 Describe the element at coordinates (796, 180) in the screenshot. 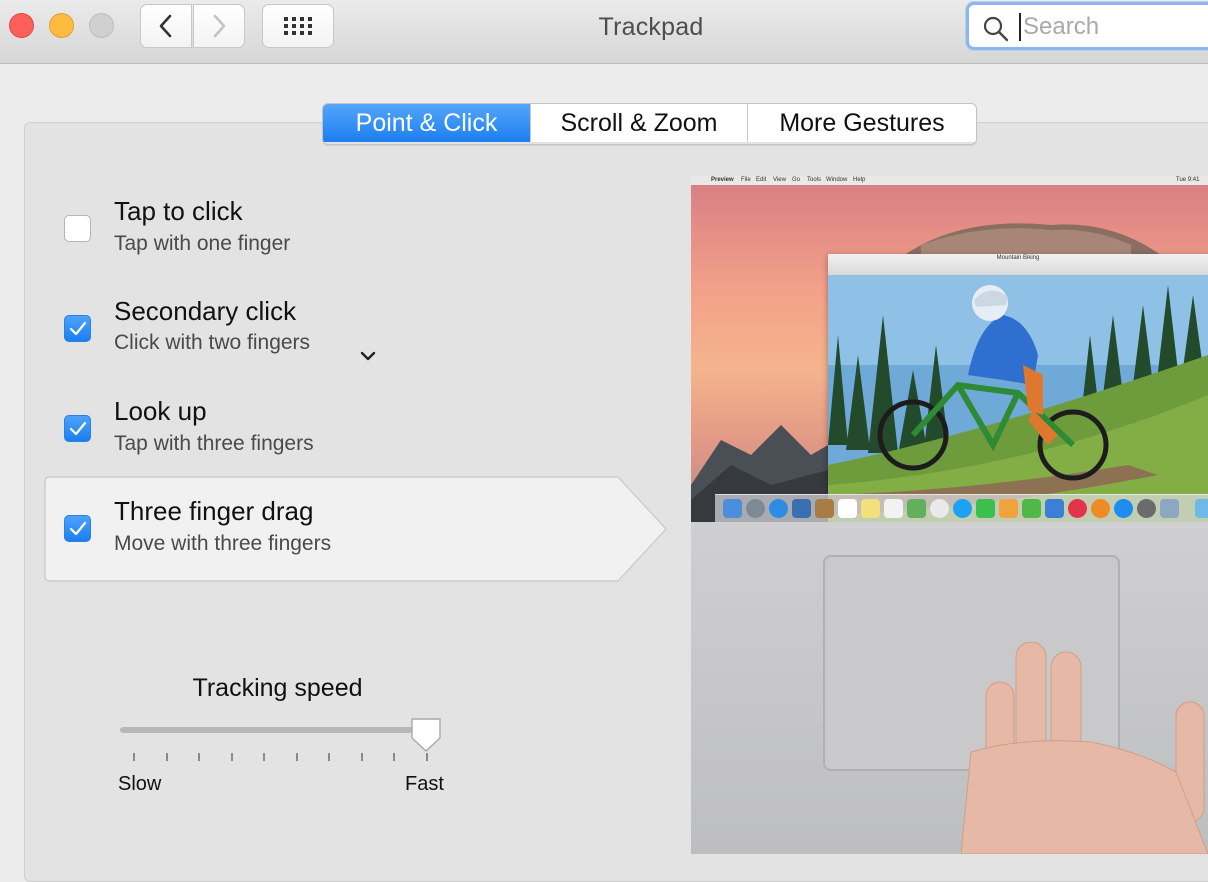

I see `menu-item: Go` at that location.